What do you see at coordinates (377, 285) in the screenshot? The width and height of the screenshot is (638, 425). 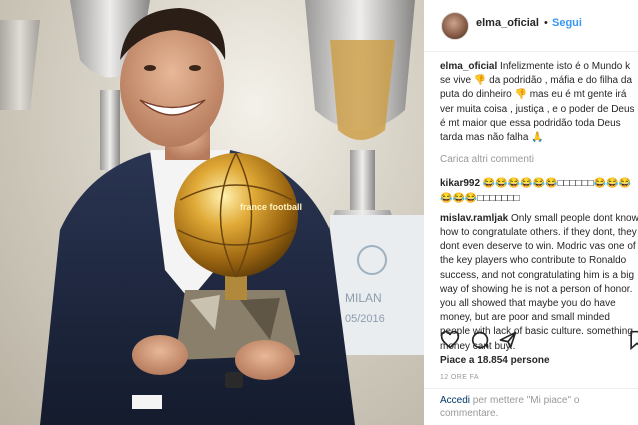 I see `sponsor-banner` at bounding box center [377, 285].